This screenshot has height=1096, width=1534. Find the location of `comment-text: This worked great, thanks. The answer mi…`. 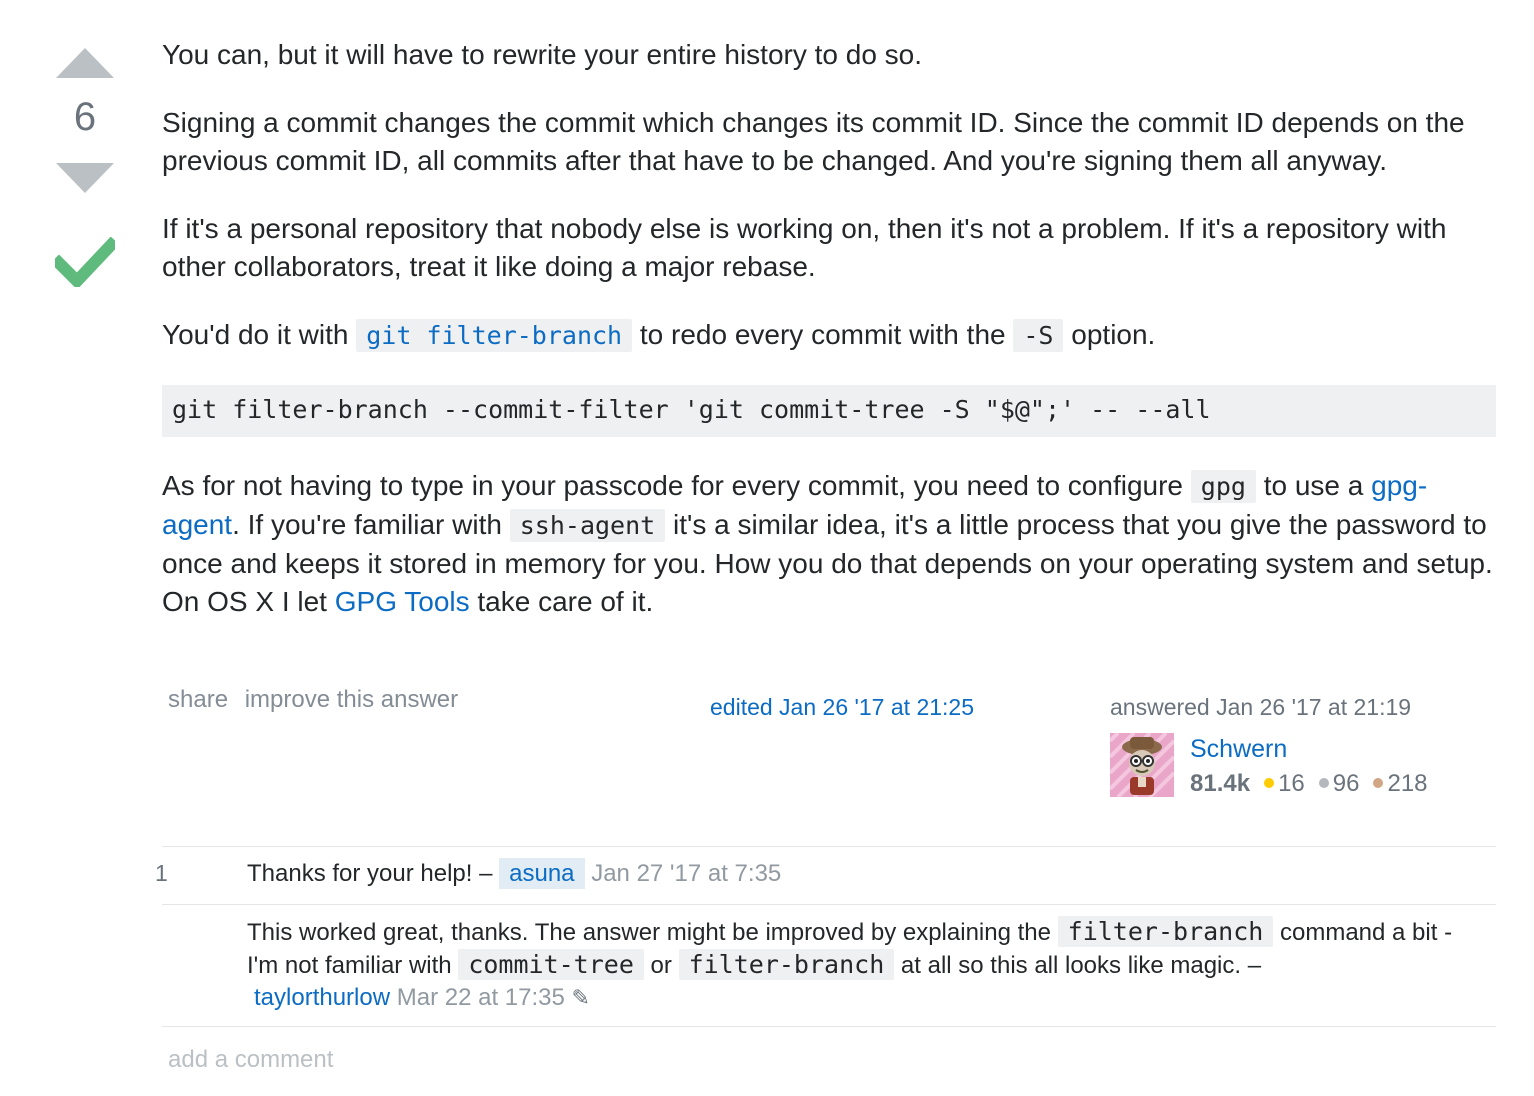

comment-text: This worked great, thanks. The answer mi… is located at coordinates (652, 932).